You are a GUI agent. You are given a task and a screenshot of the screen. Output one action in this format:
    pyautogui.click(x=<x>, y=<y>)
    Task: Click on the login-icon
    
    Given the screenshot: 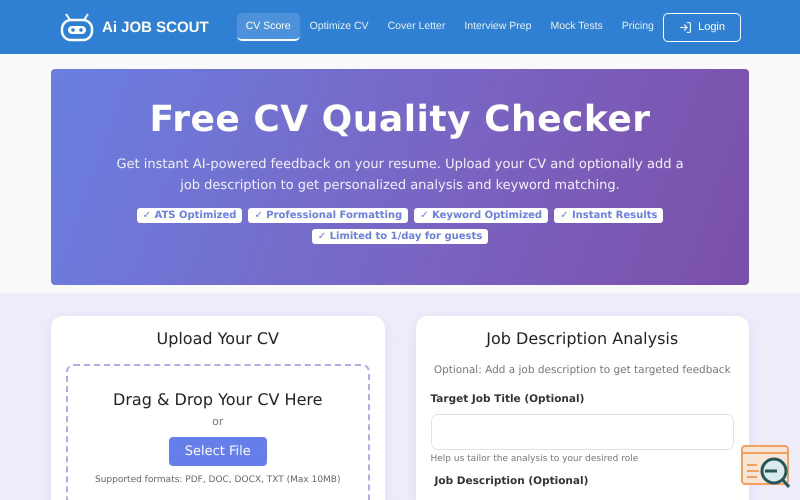 What is the action you would take?
    pyautogui.click(x=685, y=27)
    